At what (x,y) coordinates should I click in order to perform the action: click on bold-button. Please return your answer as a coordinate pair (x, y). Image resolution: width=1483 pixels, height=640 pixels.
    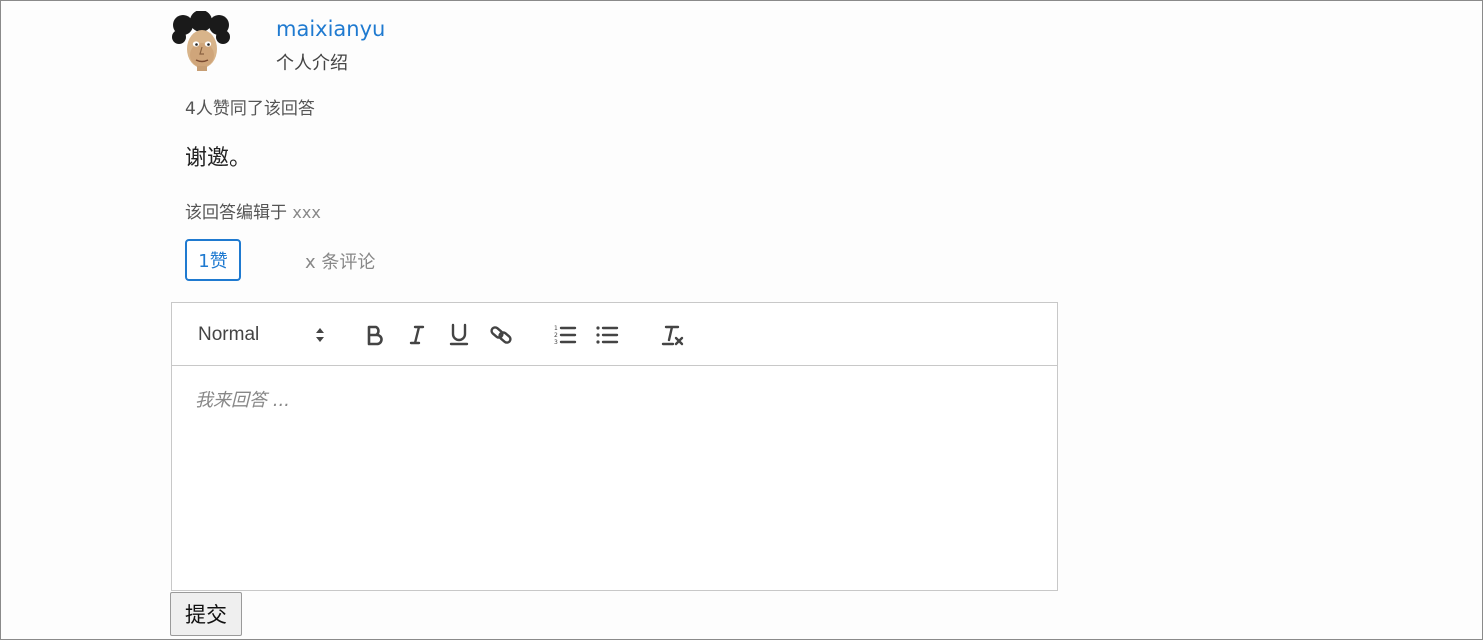
    Looking at the image, I should click on (375, 335).